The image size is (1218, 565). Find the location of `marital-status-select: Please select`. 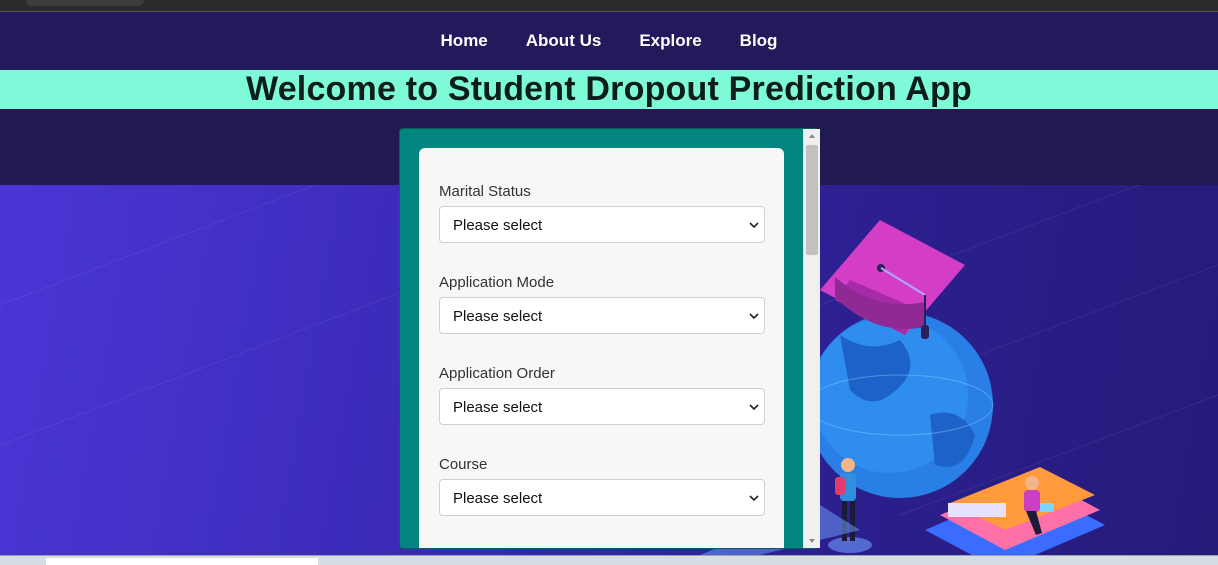

marital-status-select: Please select is located at coordinates (602, 224).